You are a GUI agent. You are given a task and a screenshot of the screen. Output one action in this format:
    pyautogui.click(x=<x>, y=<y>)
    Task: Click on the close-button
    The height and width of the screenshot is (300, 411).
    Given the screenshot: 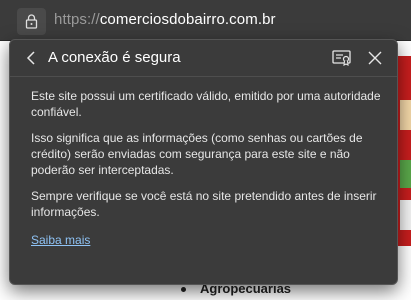 What is the action you would take?
    pyautogui.click(x=375, y=58)
    